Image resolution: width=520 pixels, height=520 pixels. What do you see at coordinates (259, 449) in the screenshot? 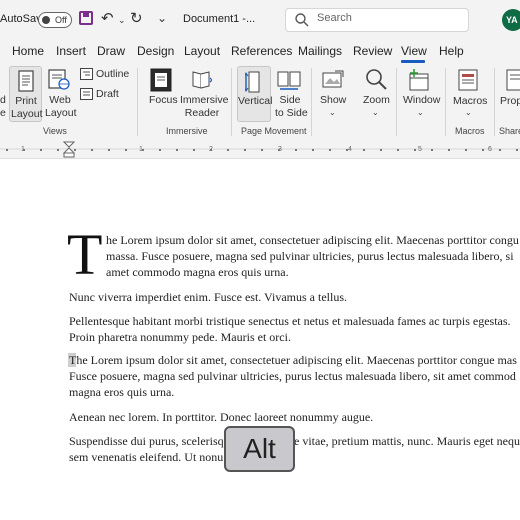
I see `alt-key-overlay: Alt` at bounding box center [259, 449].